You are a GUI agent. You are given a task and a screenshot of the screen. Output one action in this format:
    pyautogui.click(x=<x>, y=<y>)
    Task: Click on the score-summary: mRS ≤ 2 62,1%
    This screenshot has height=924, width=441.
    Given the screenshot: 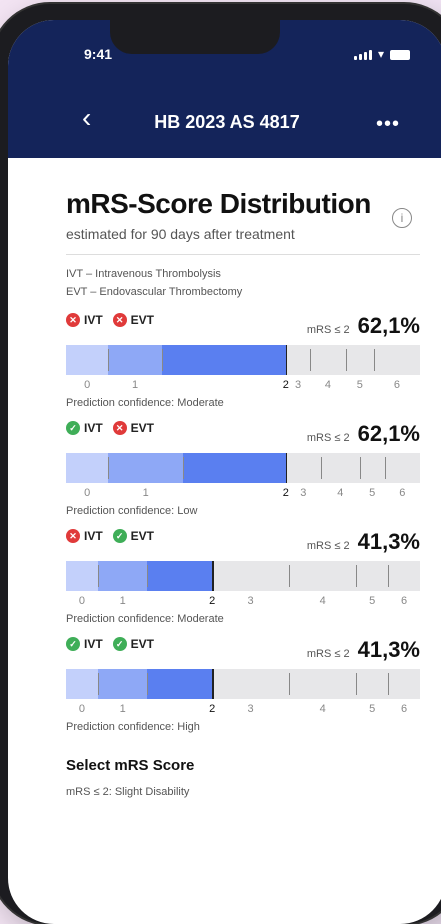 What is the action you would take?
    pyautogui.click(x=363, y=326)
    